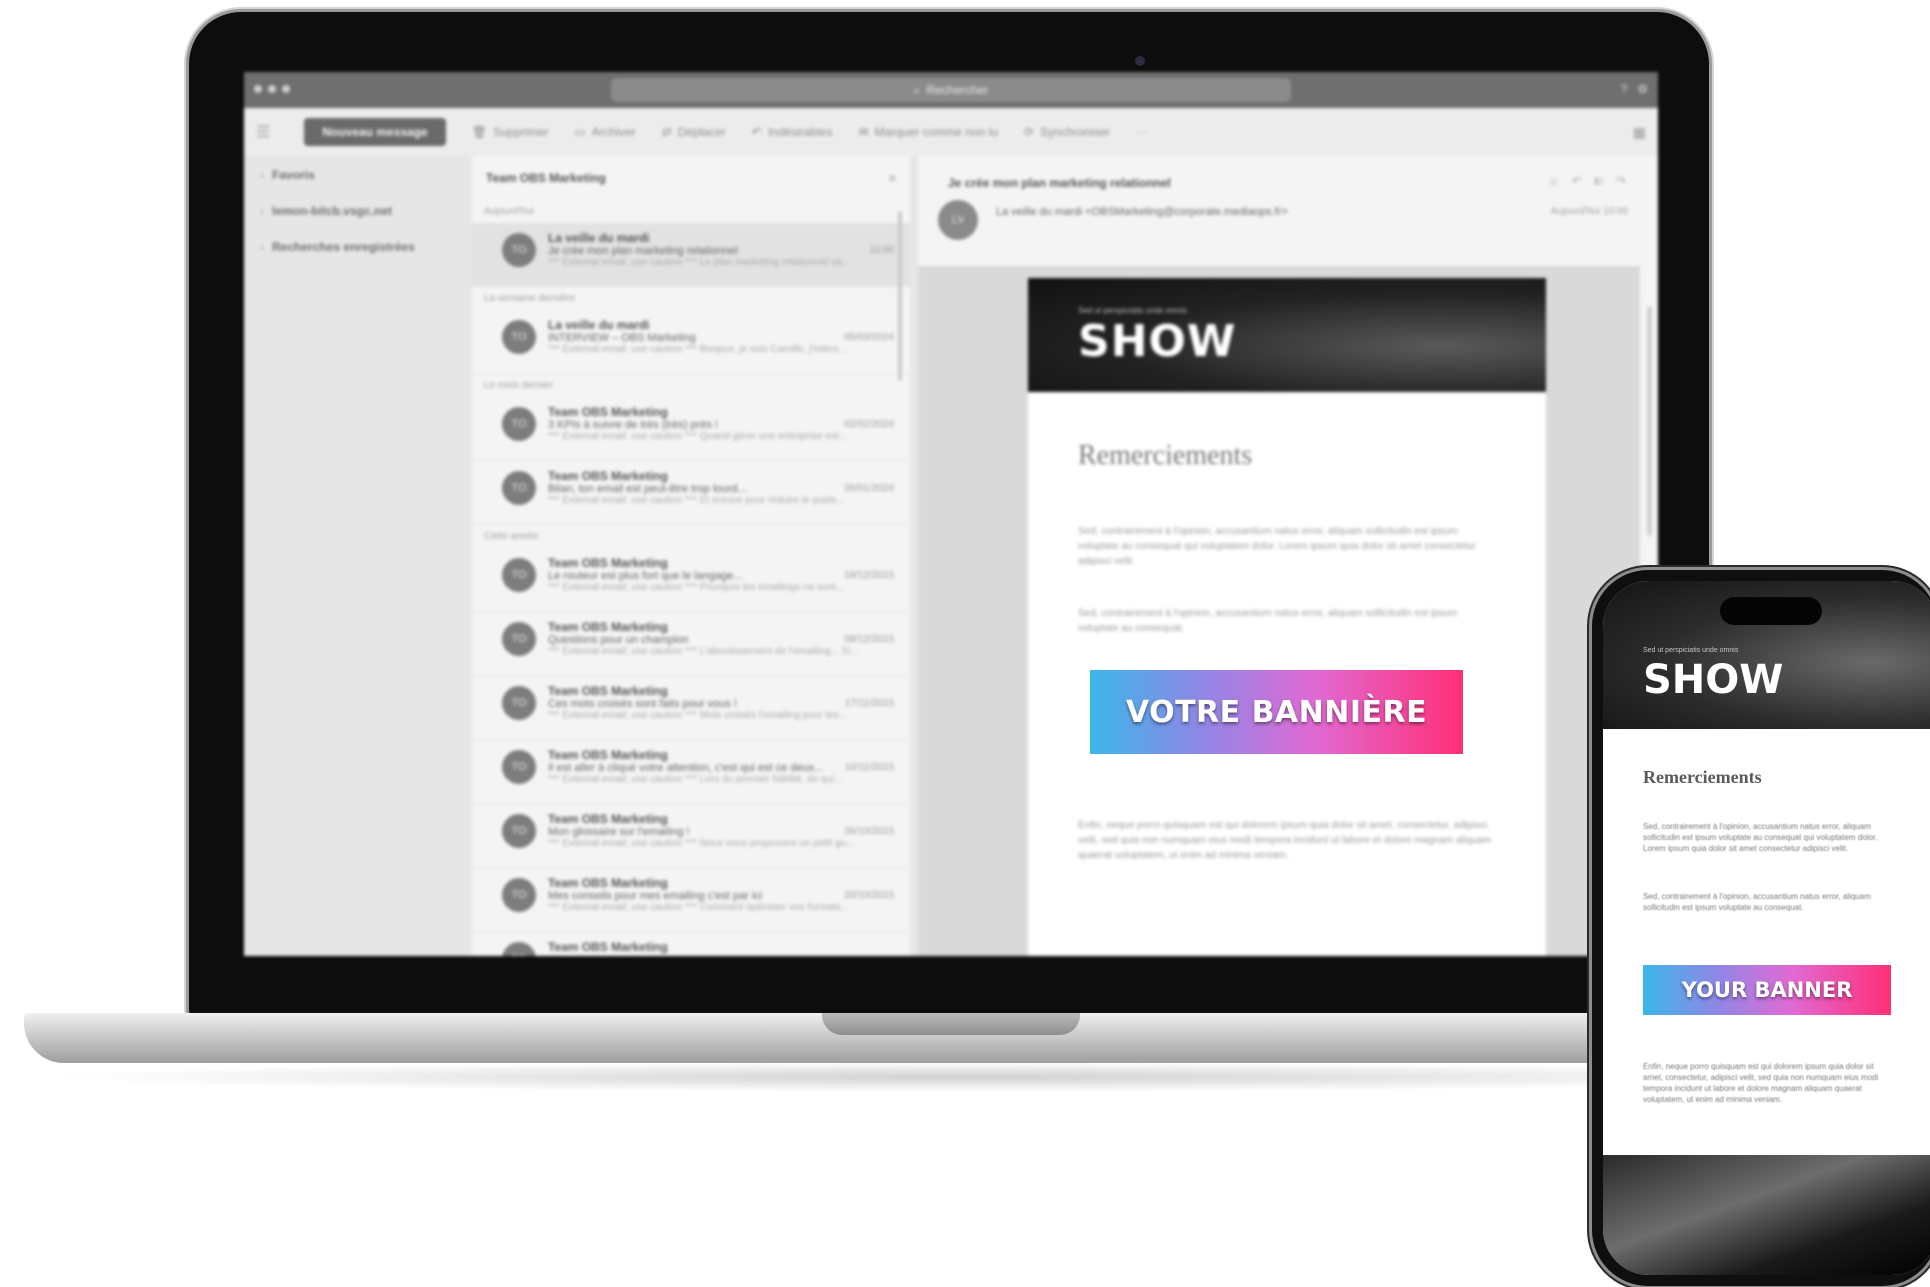  Describe the element at coordinates (881, 250) in the screenshot. I see `mail-date: 10:00` at that location.